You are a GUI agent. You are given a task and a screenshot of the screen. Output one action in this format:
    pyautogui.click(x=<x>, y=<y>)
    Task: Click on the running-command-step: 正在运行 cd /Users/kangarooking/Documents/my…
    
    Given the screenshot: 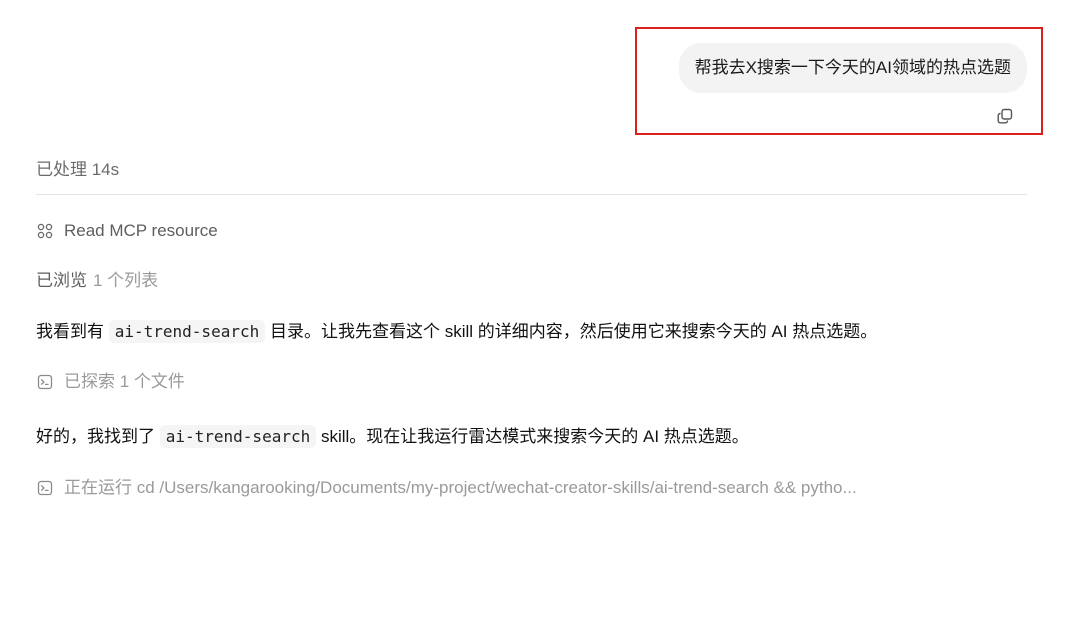 What is the action you would take?
    pyautogui.click(x=446, y=488)
    